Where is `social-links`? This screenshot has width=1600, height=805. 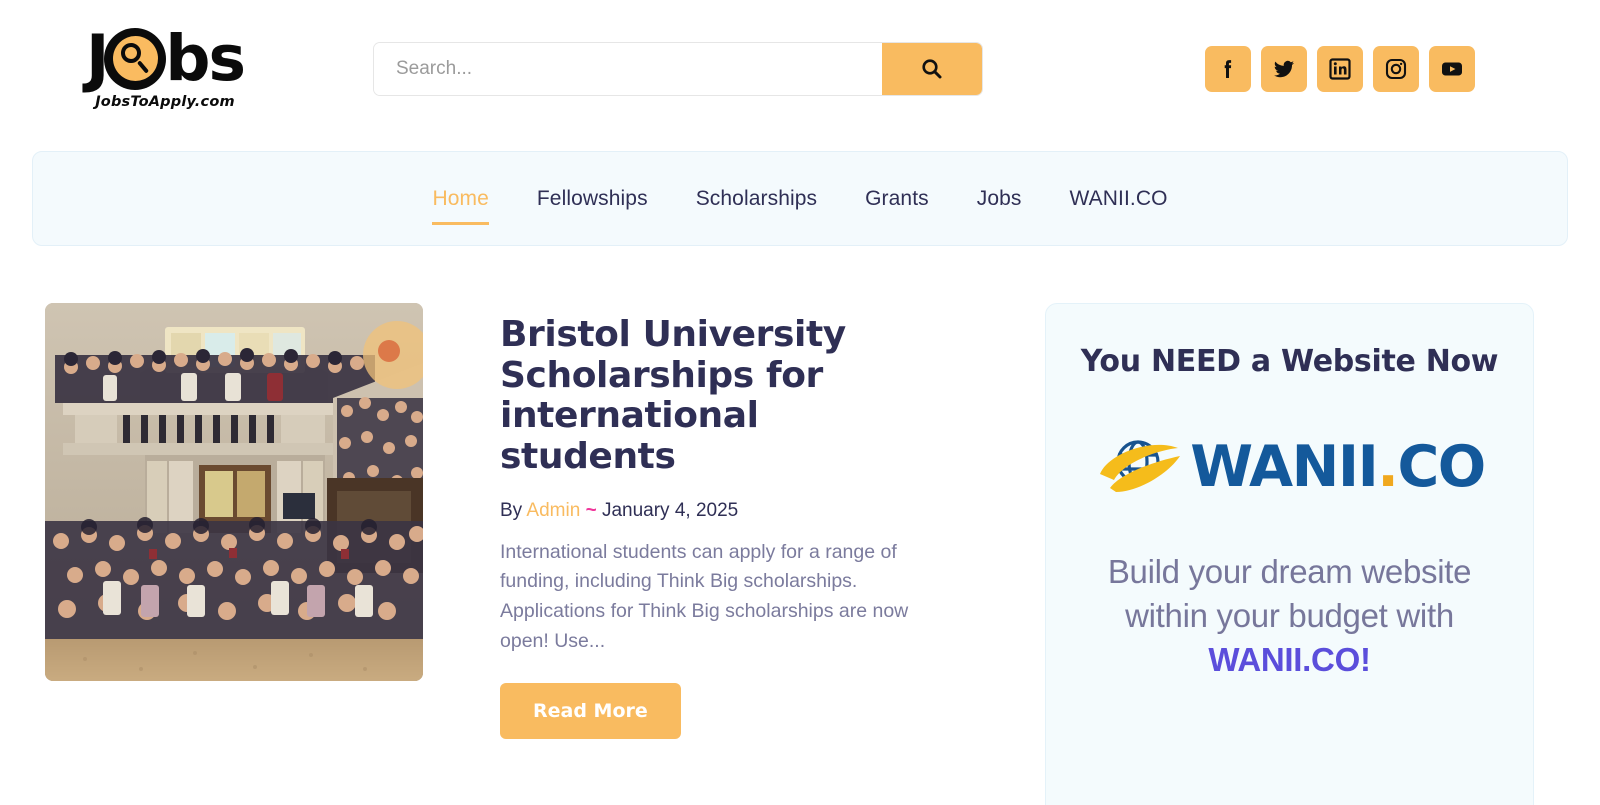
social-links is located at coordinates (1402, 68).